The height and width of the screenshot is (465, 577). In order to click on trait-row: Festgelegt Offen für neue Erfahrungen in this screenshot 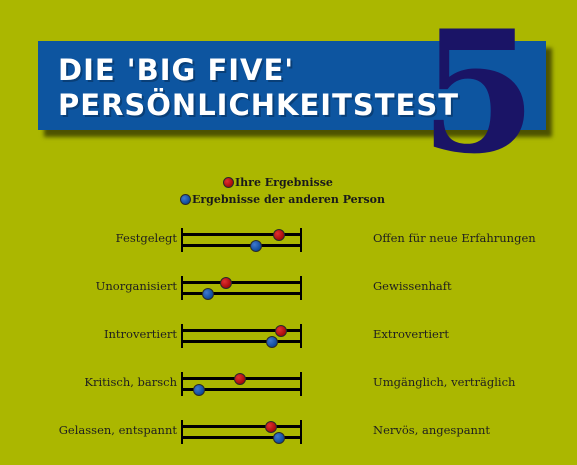, I will do `click(288, 248)`.